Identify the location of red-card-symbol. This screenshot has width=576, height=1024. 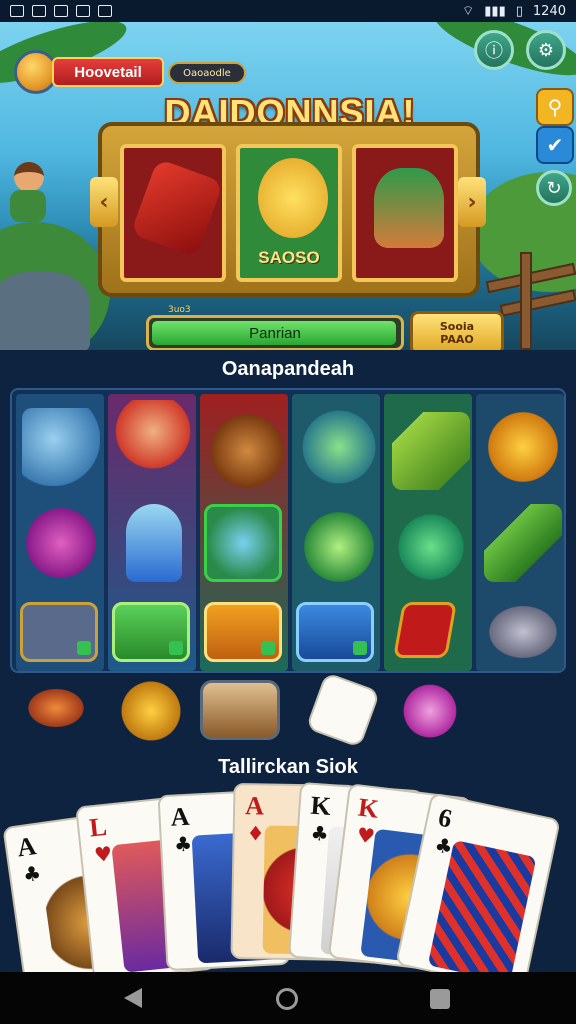
(425, 630).